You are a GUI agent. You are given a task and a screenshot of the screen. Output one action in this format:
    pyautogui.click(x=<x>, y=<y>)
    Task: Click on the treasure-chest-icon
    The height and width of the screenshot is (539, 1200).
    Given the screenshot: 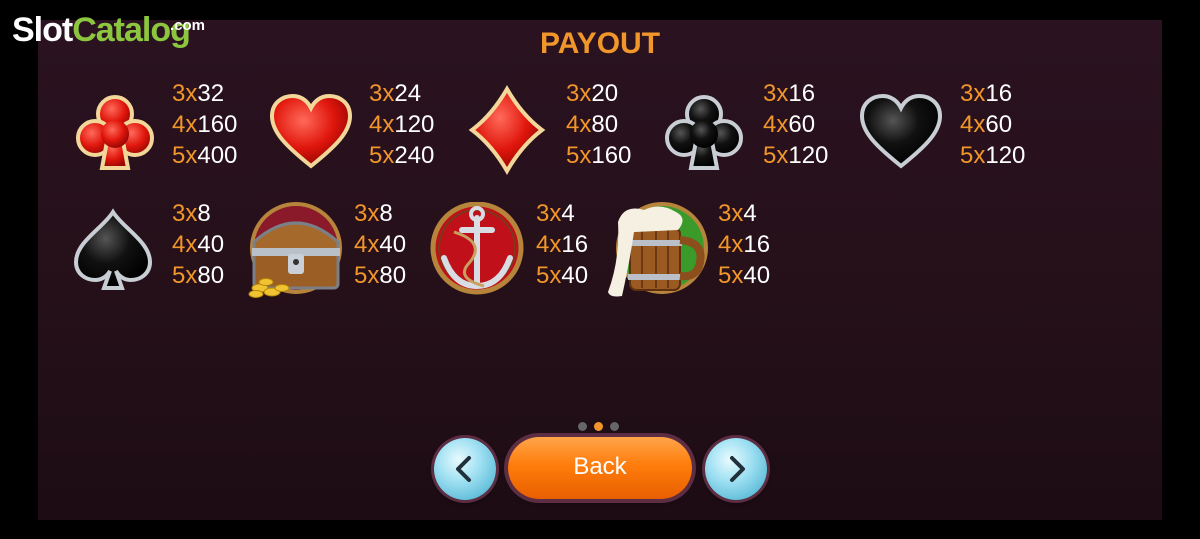 What is the action you would take?
    pyautogui.click(x=295, y=250)
    